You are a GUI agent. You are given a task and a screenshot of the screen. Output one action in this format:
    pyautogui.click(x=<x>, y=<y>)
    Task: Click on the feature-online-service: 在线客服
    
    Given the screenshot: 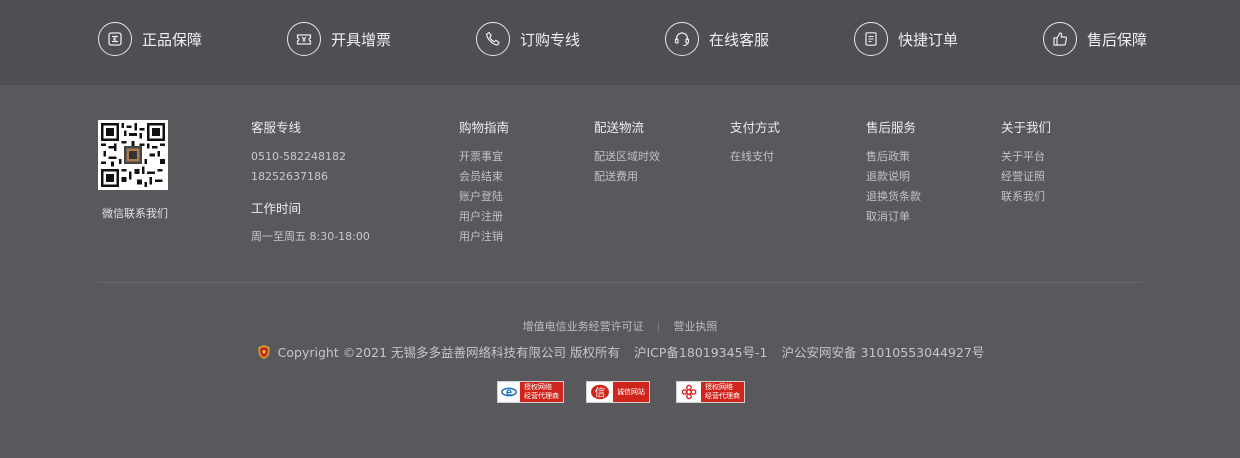 What is the action you would take?
    pyautogui.click(x=717, y=39)
    